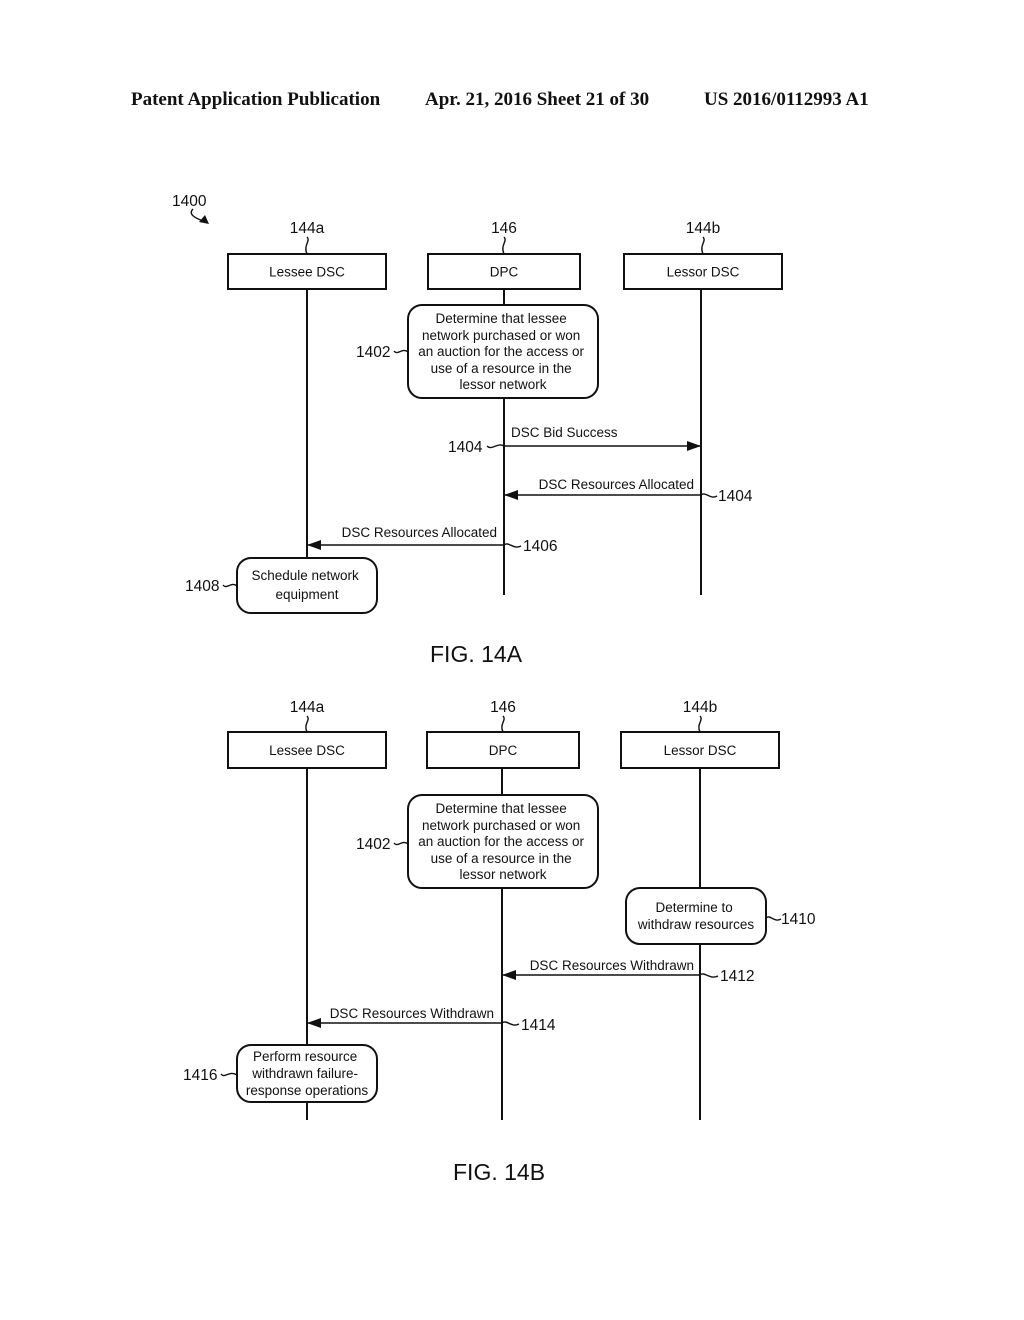 The image size is (1024, 1320). I want to click on message-dsc-resources-allocated-to-lessee: DSC Resources Allocated 1406, so click(432, 540).